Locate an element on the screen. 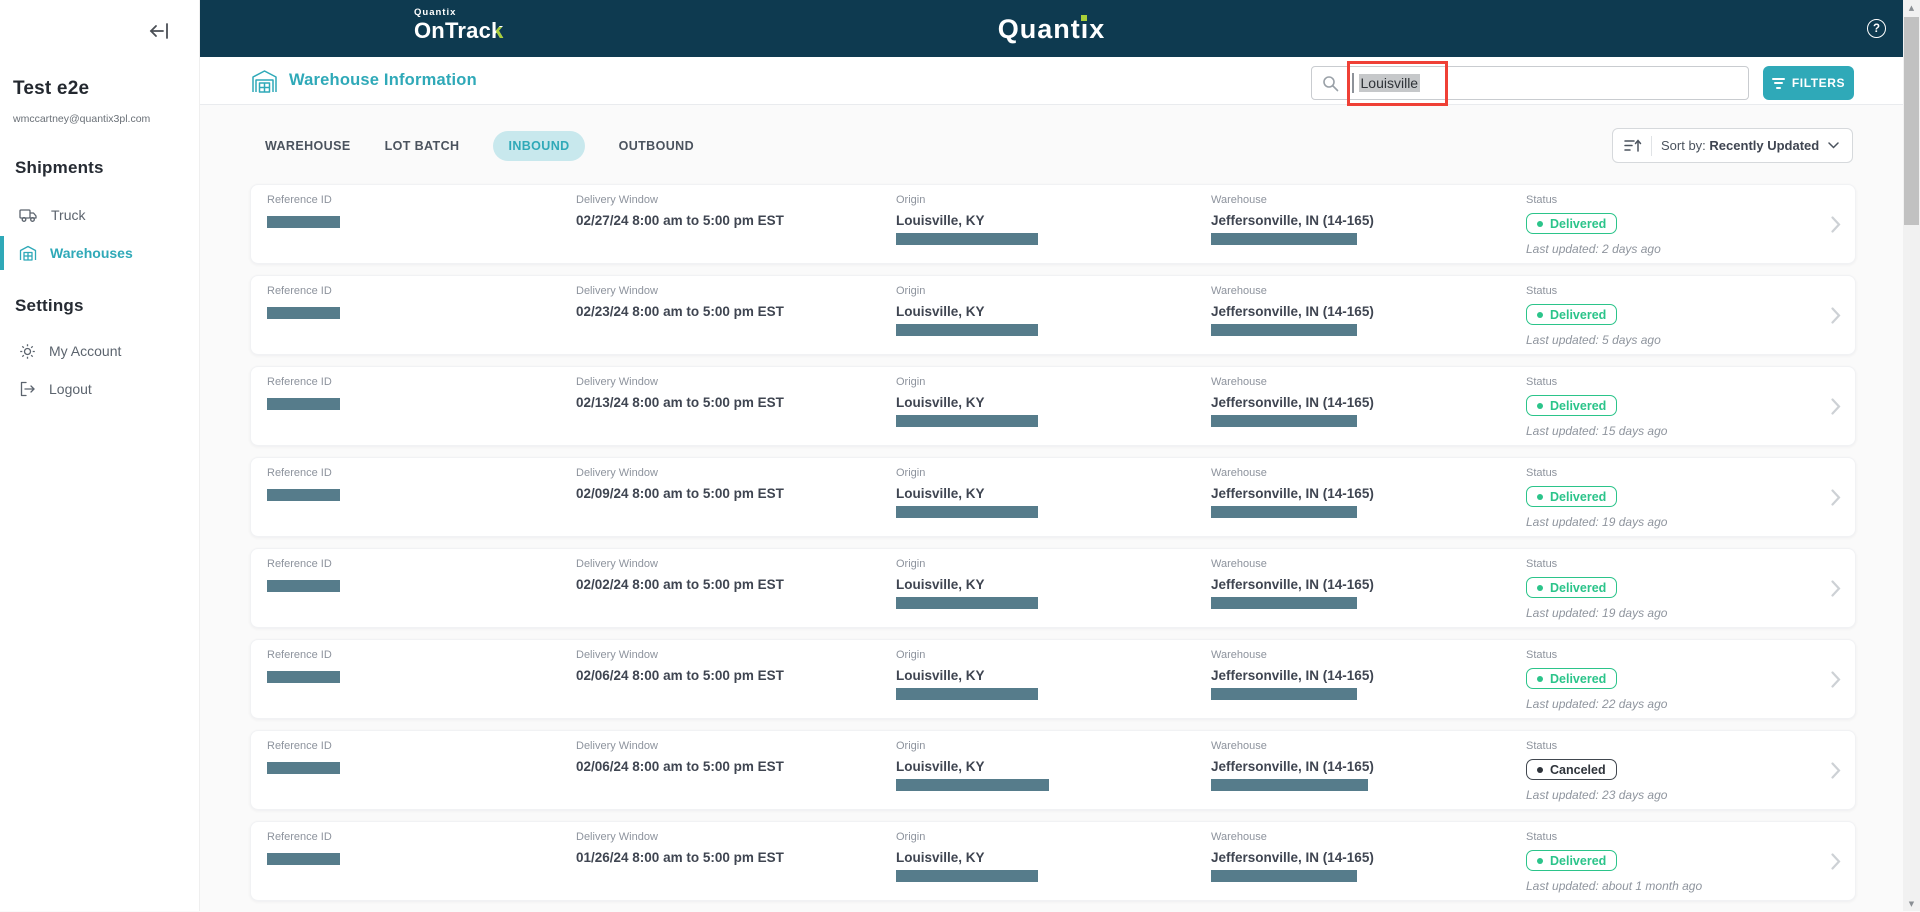 The width and height of the screenshot is (1920, 912). sort-icon is located at coordinates (1633, 145).